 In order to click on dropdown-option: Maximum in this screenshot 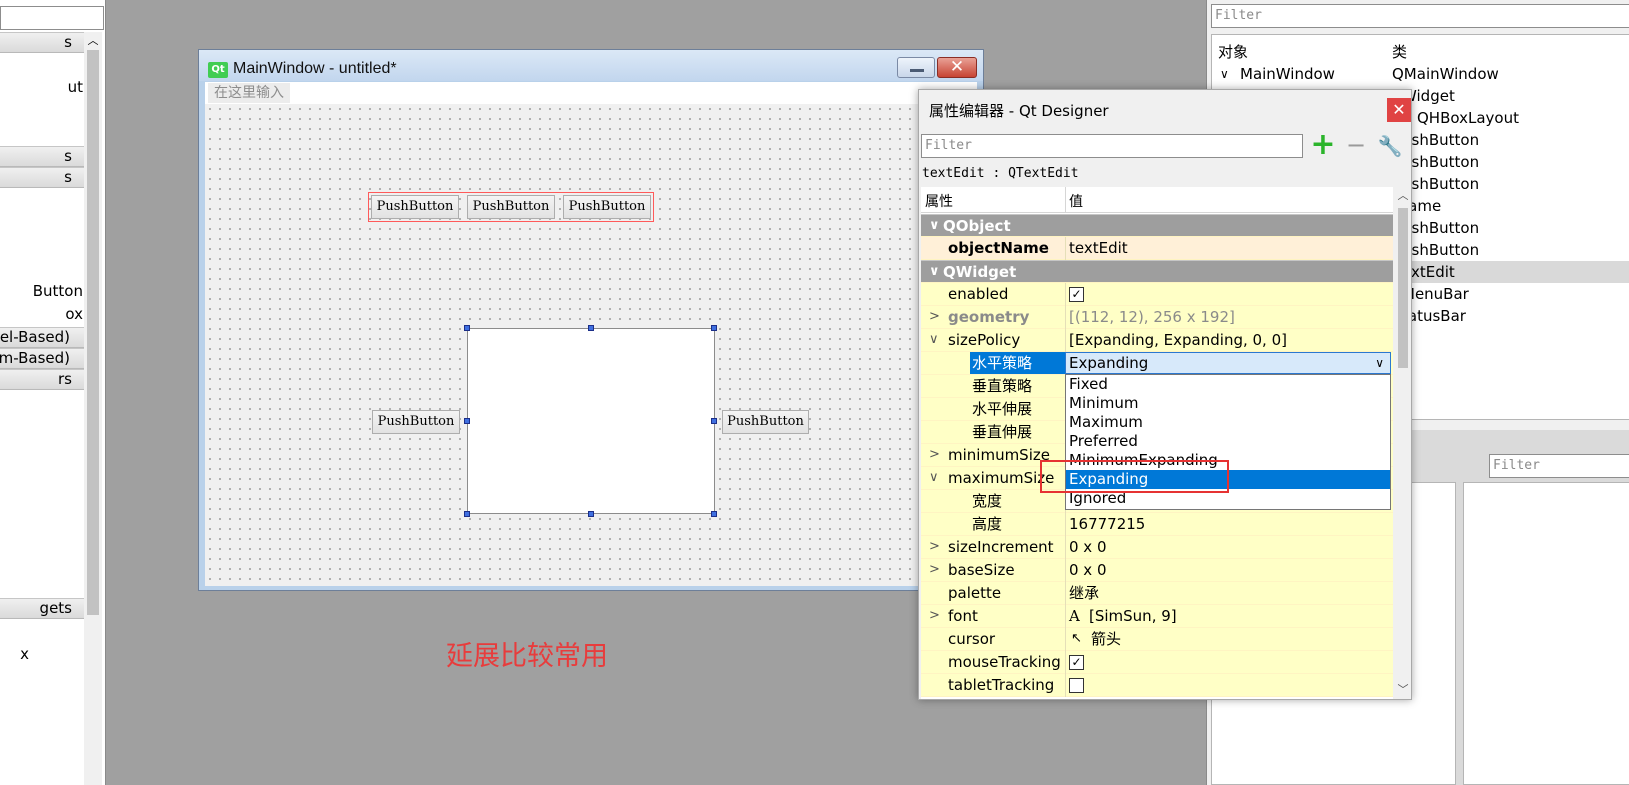, I will do `click(1228, 422)`.